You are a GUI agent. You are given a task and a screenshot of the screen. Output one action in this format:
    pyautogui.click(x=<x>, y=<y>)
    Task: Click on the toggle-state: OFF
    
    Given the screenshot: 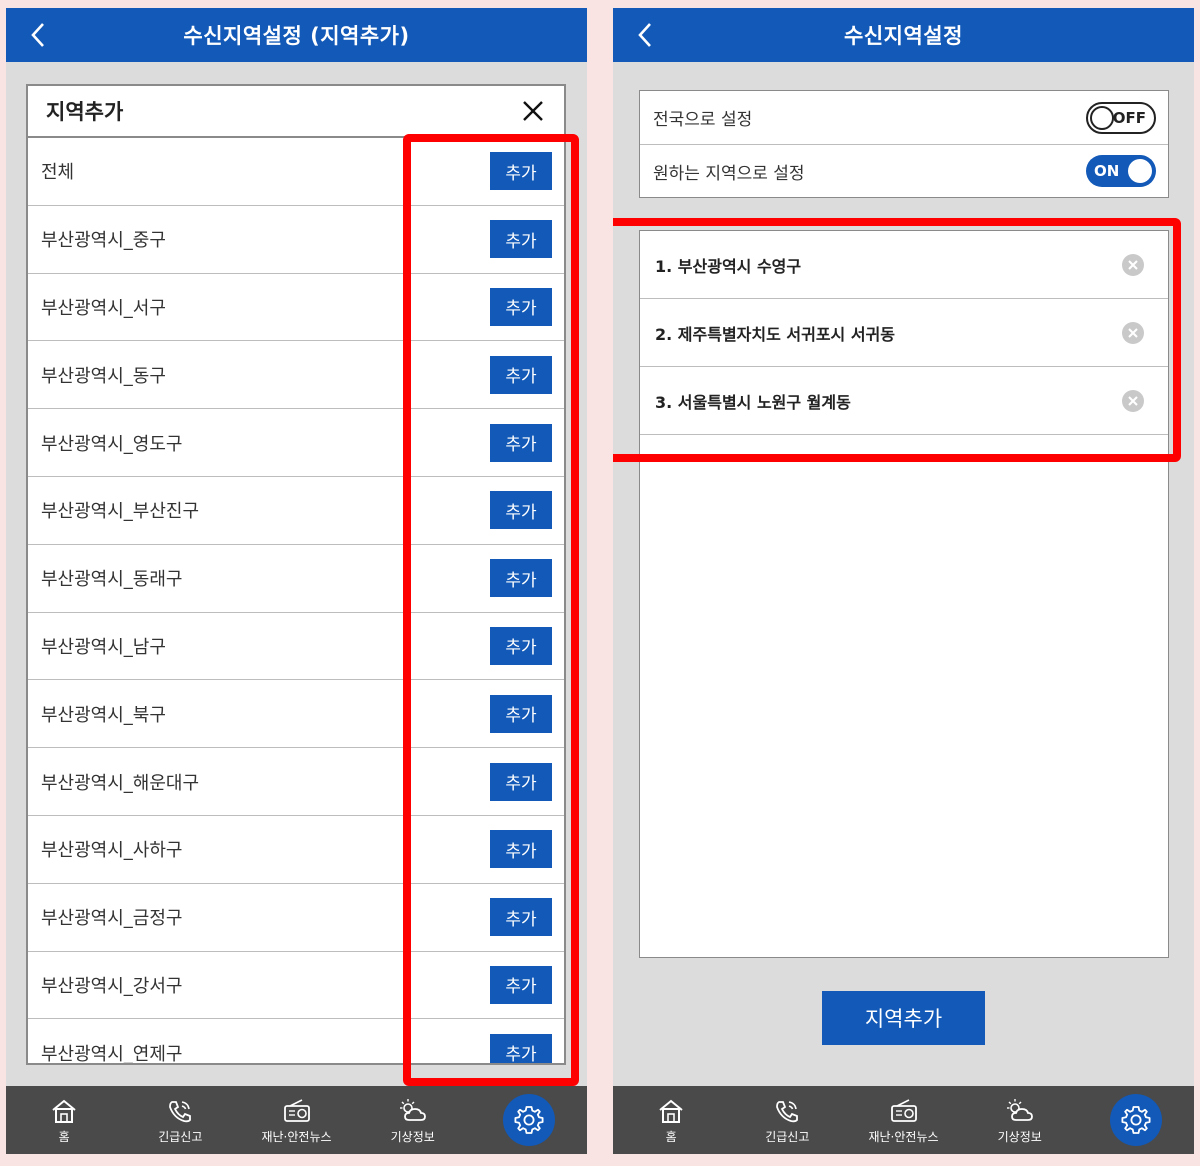 What is the action you would take?
    pyautogui.click(x=1129, y=117)
    